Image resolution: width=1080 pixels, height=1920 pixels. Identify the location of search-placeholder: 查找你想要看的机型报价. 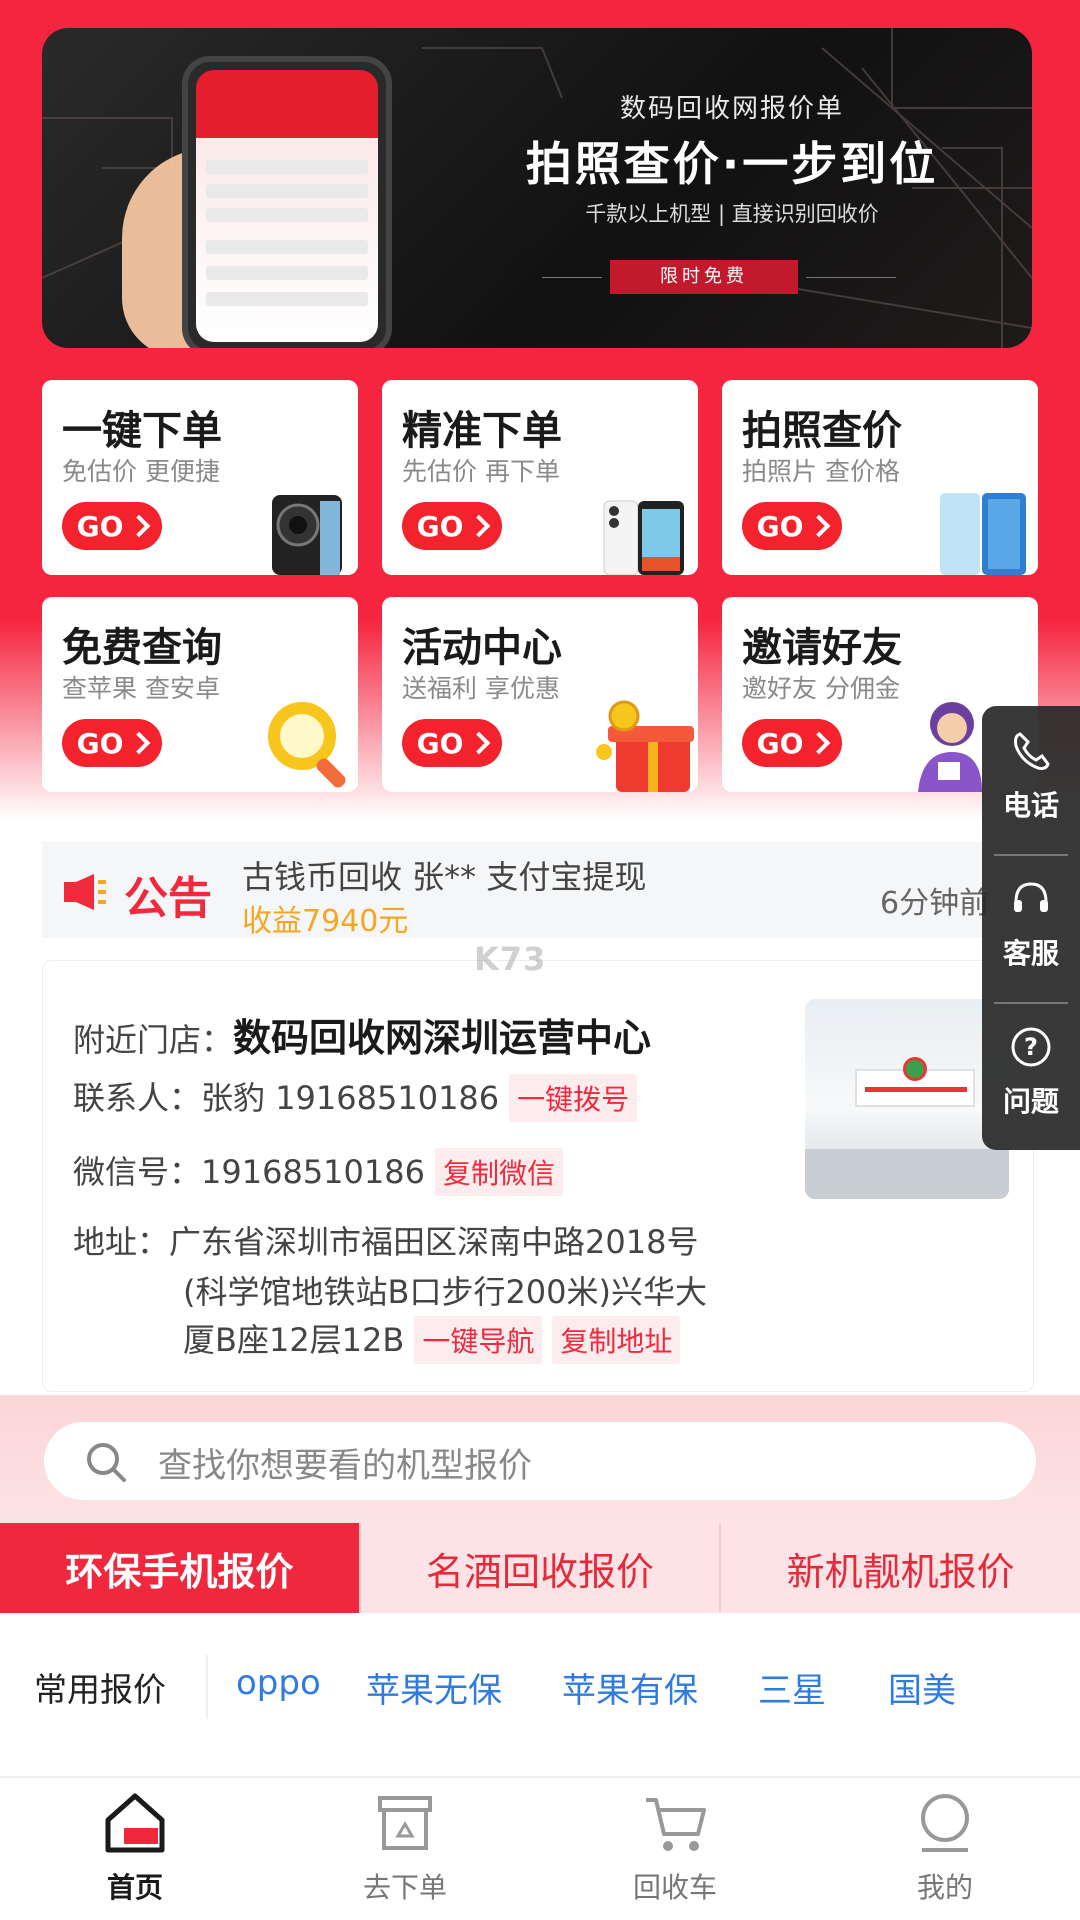
(345, 1466).